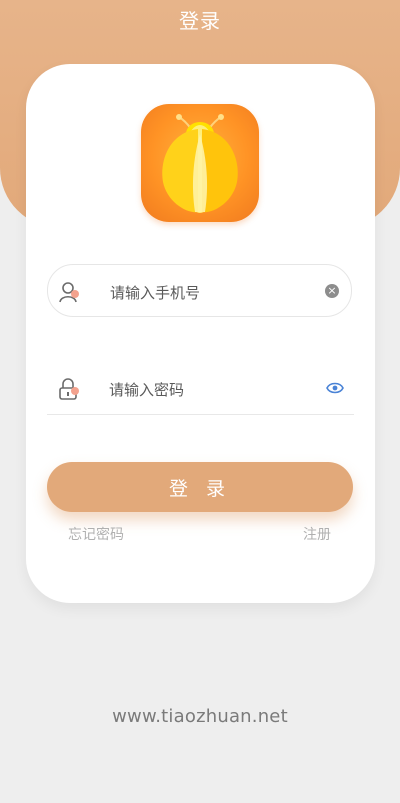 This screenshot has width=400, height=803. Describe the element at coordinates (200, 487) in the screenshot. I see `login-button: 登 录` at that location.